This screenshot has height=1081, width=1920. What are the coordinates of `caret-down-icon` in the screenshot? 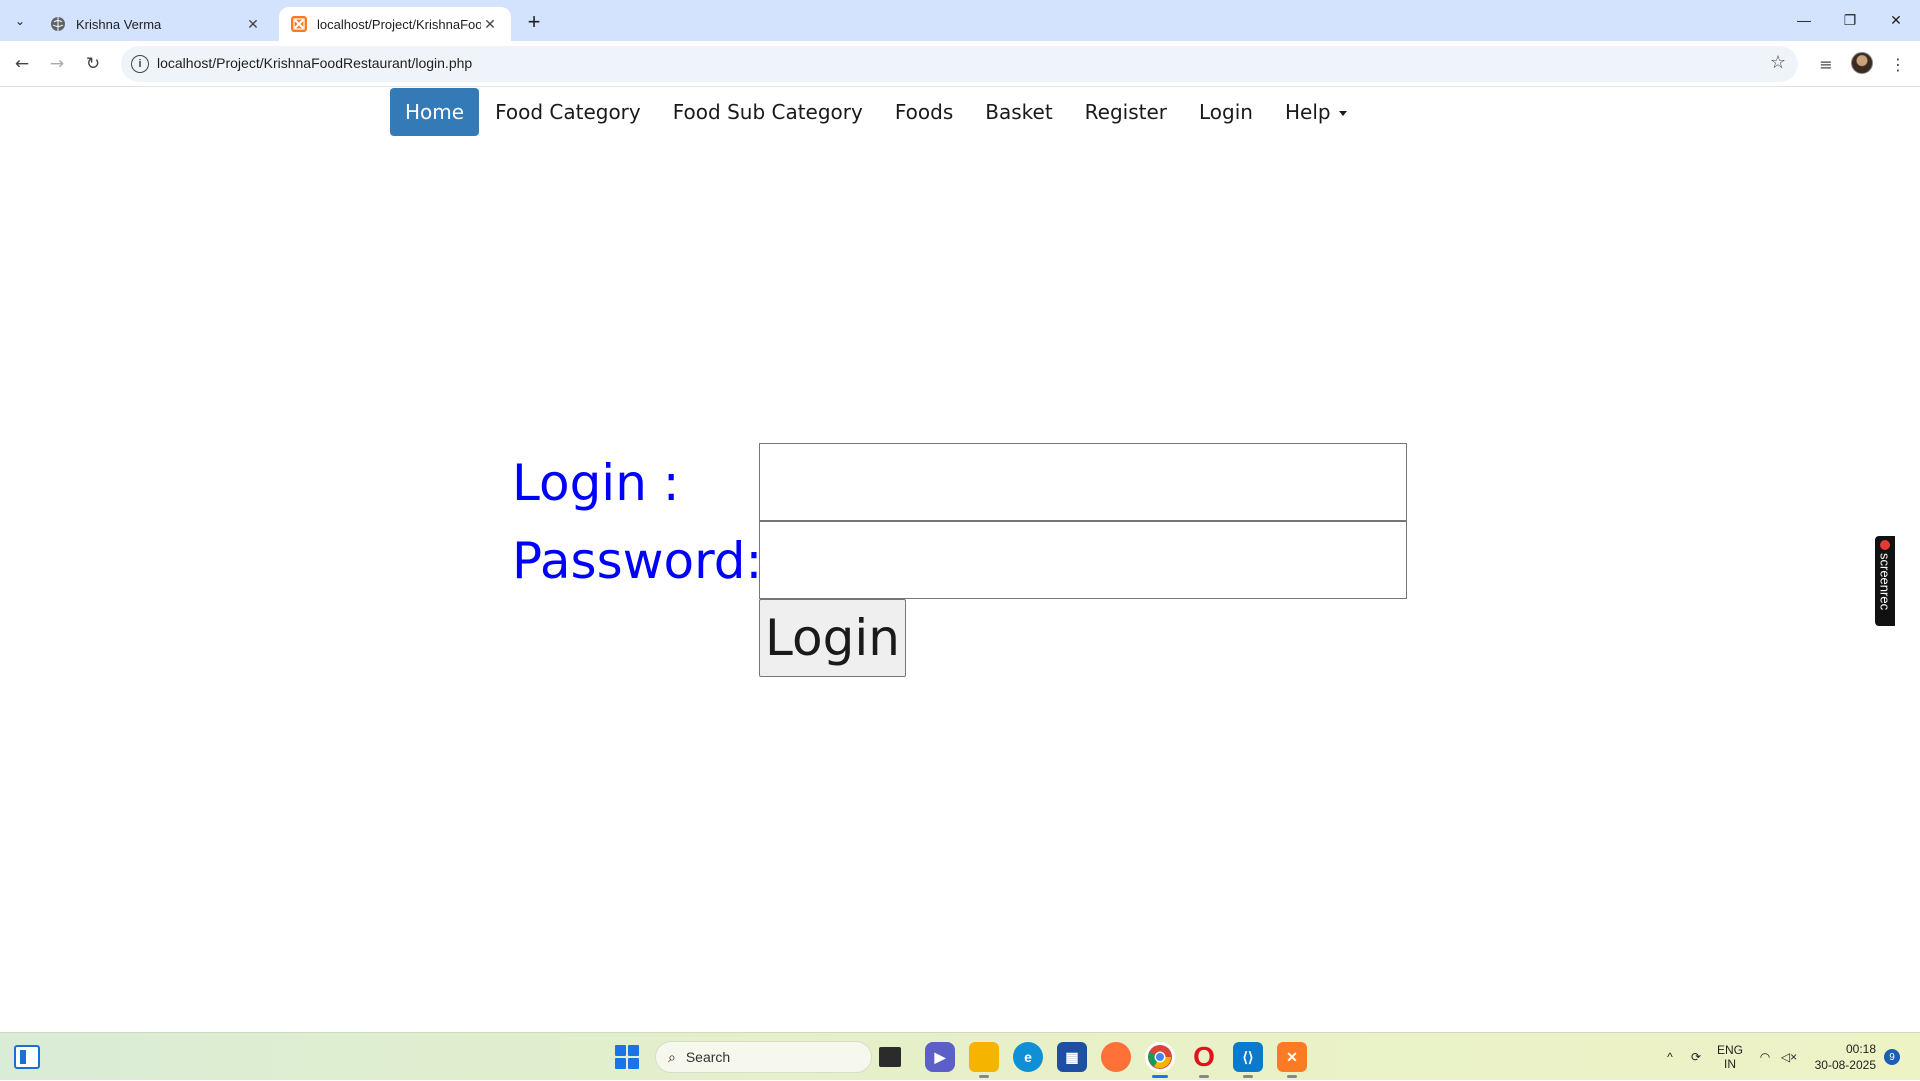 It's located at (1342, 113).